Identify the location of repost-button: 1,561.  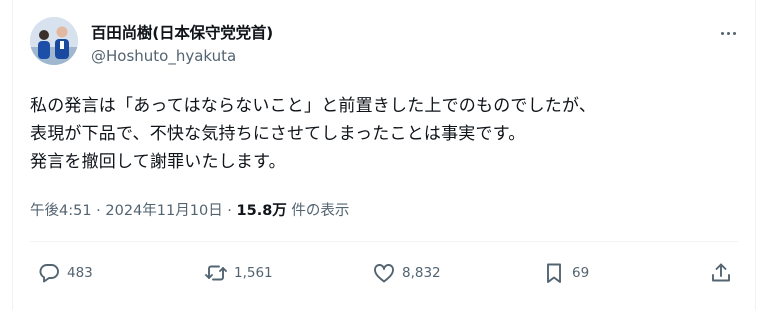
(238, 273).